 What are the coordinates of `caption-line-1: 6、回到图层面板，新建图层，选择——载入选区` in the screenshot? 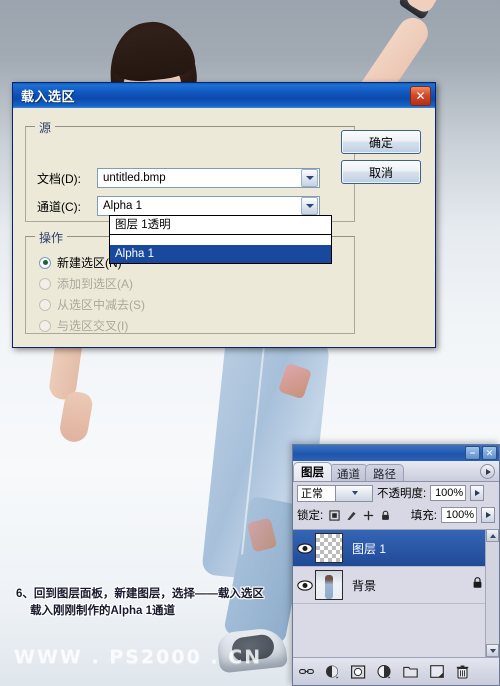 It's located at (140, 594).